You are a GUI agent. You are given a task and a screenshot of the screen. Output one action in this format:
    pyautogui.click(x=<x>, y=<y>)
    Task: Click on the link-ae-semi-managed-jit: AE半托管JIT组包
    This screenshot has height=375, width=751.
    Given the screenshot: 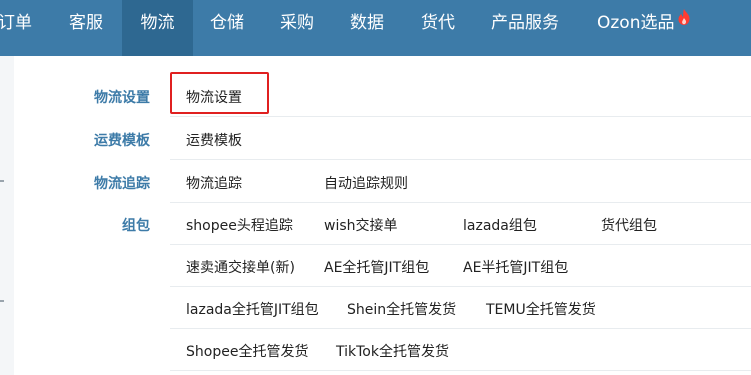 What is the action you would take?
    pyautogui.click(x=515, y=267)
    